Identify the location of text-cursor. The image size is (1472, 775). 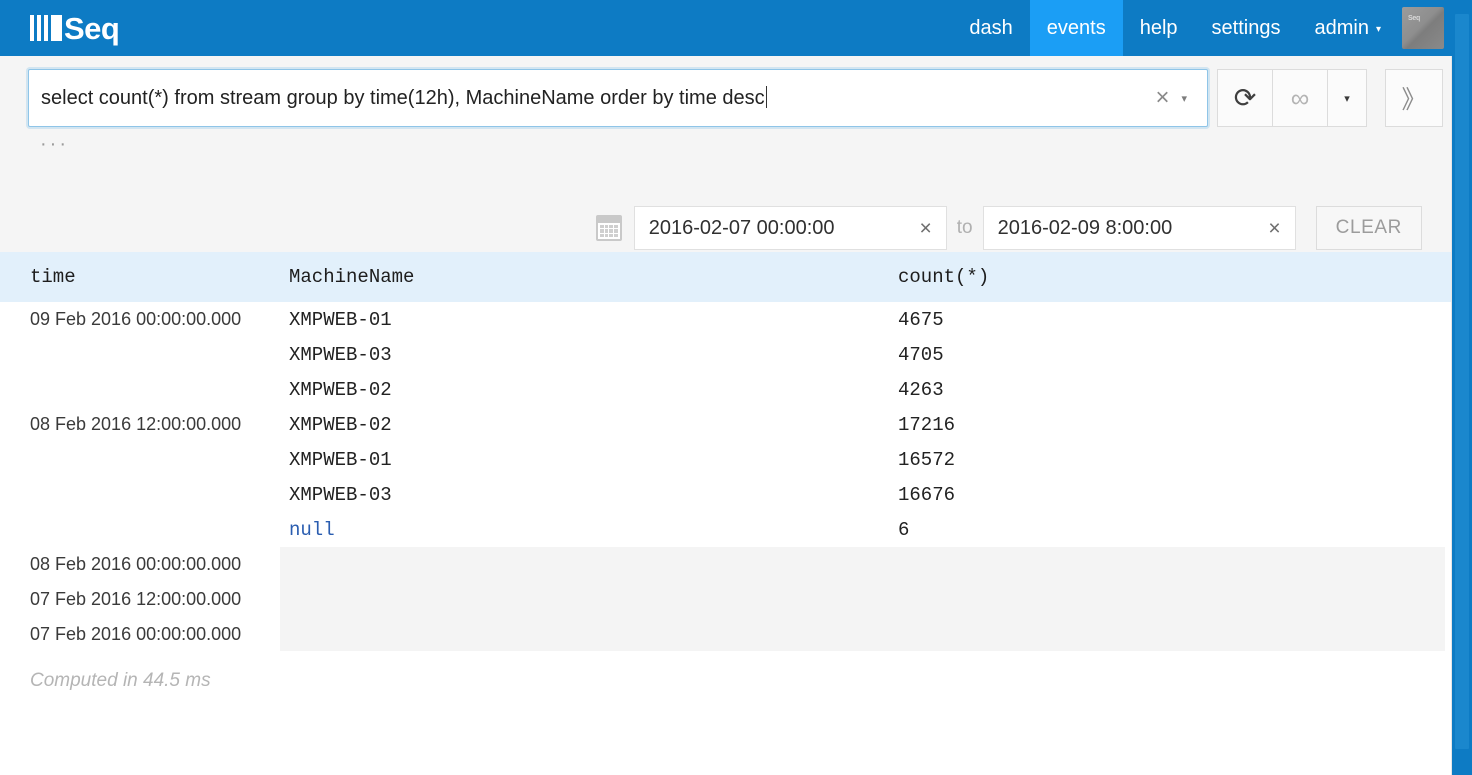
(766, 97).